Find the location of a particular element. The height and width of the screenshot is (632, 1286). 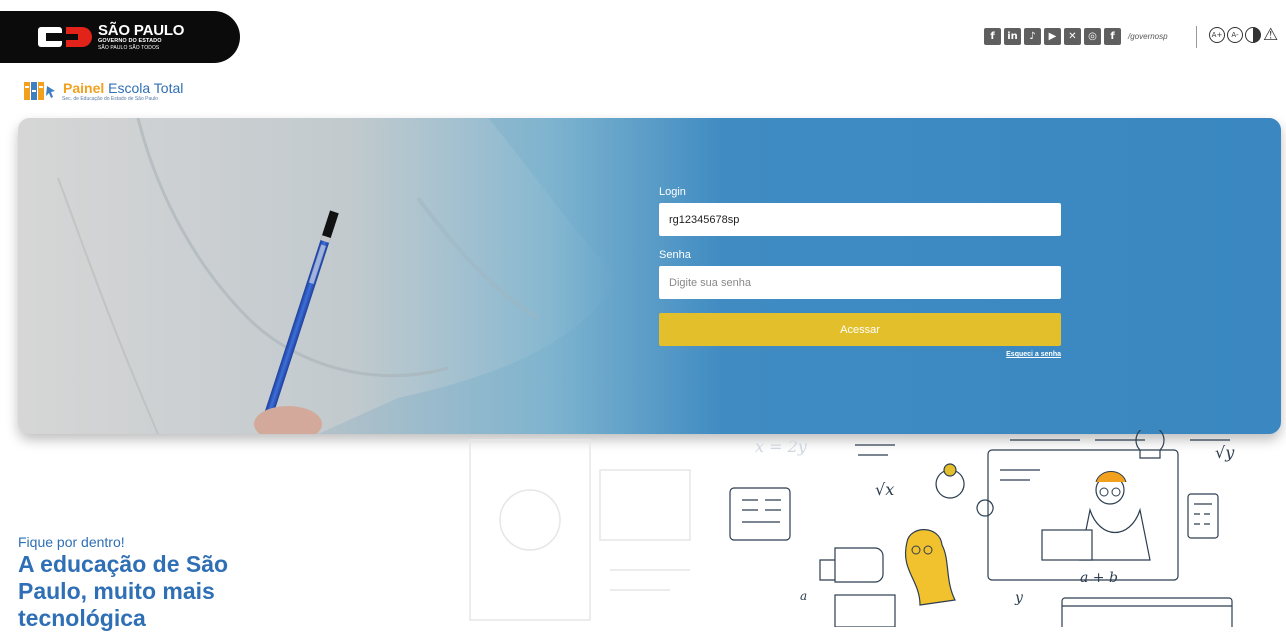

svg-text: x = 2y is located at coordinates (781, 446).